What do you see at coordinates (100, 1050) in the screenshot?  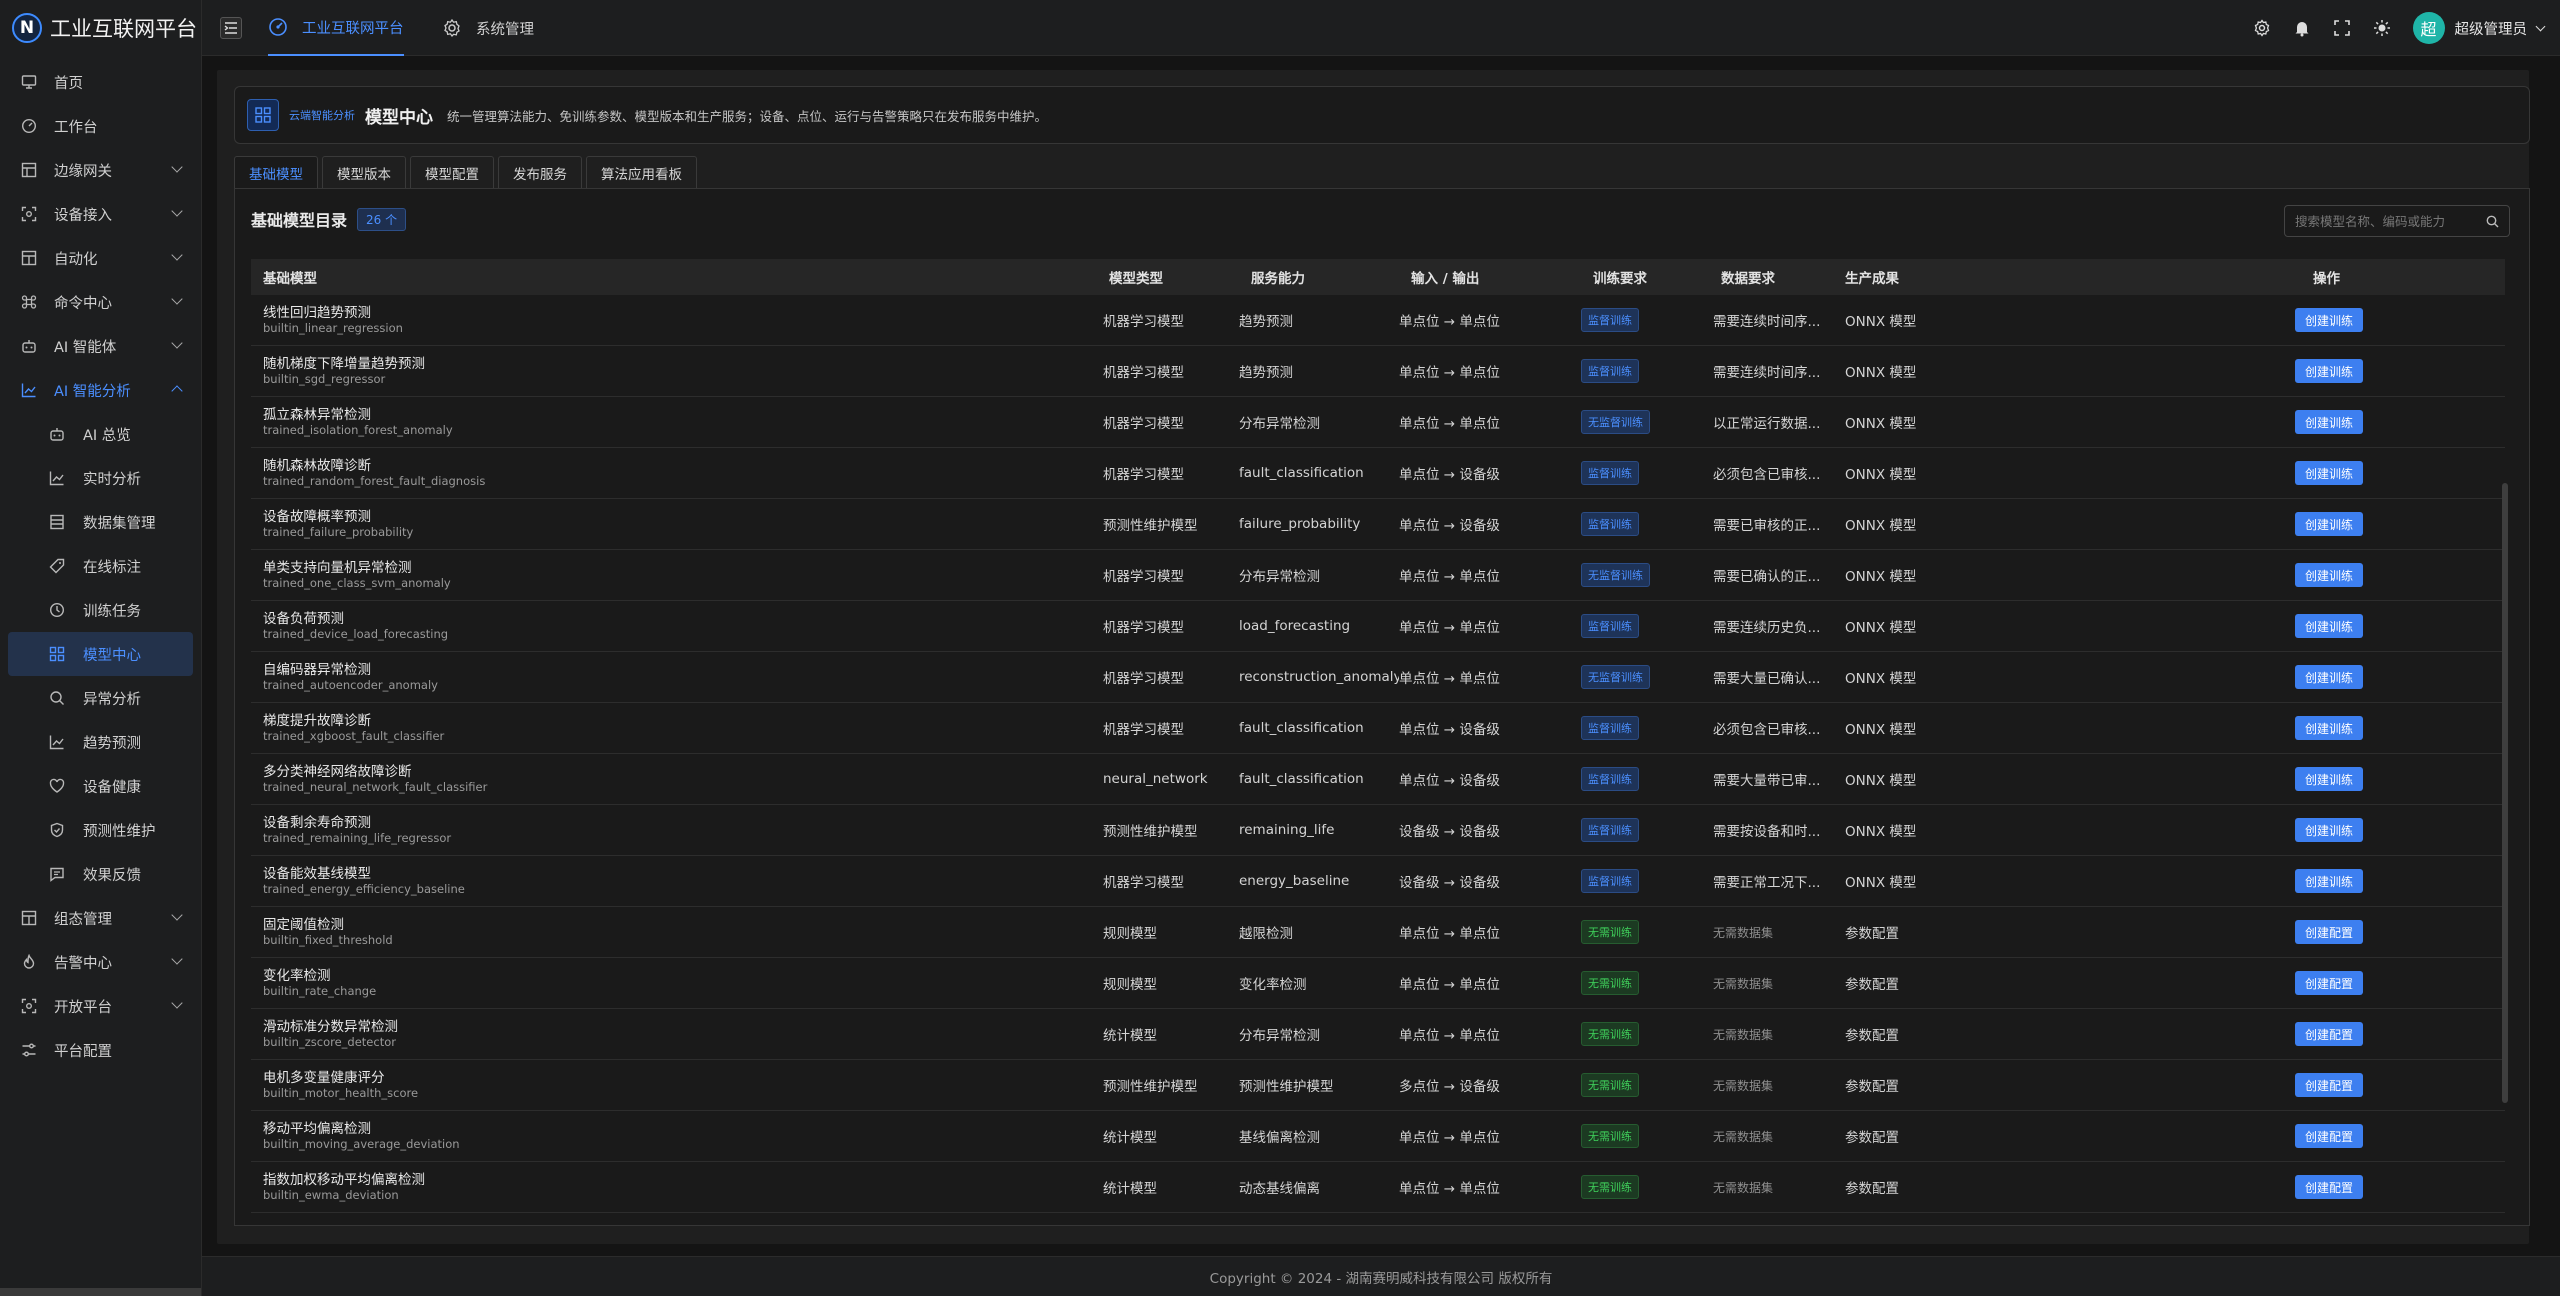 I see `sidebar-item-sidebar-items_after-3: 平台配置` at bounding box center [100, 1050].